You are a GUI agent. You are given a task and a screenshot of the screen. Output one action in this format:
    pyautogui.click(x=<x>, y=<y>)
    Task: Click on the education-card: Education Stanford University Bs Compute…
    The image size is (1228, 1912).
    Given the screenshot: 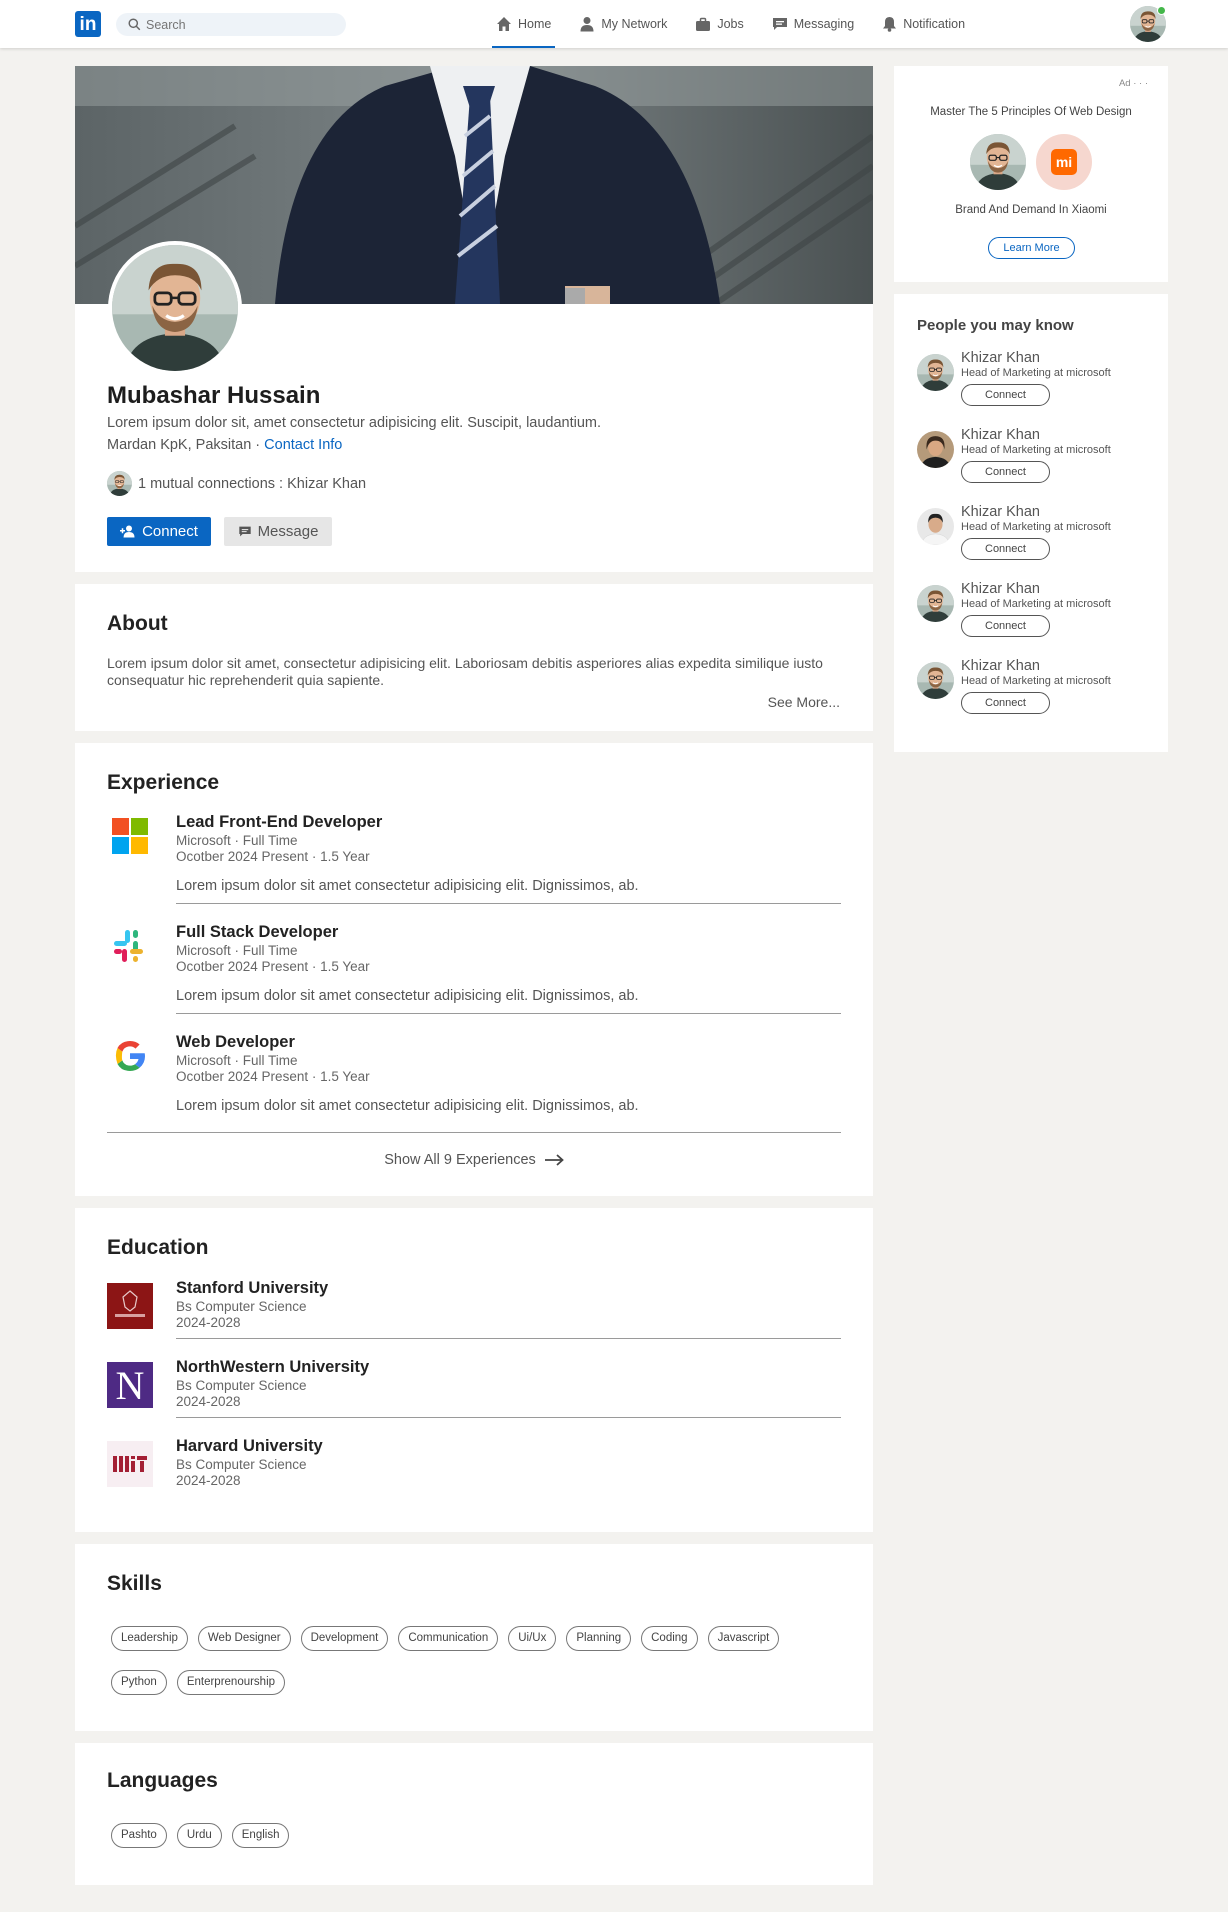 What is the action you would take?
    pyautogui.click(x=474, y=1370)
    